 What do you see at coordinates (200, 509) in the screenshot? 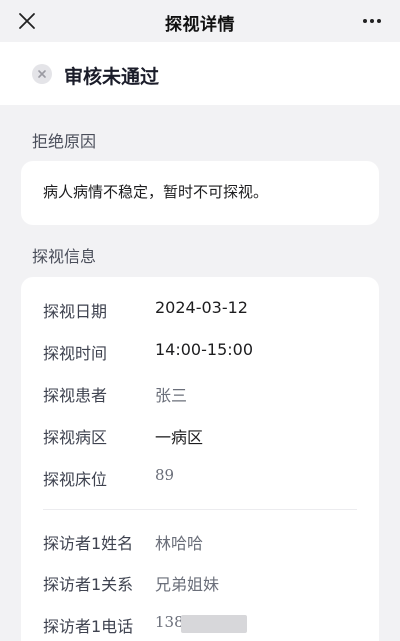
I see `section-divider` at bounding box center [200, 509].